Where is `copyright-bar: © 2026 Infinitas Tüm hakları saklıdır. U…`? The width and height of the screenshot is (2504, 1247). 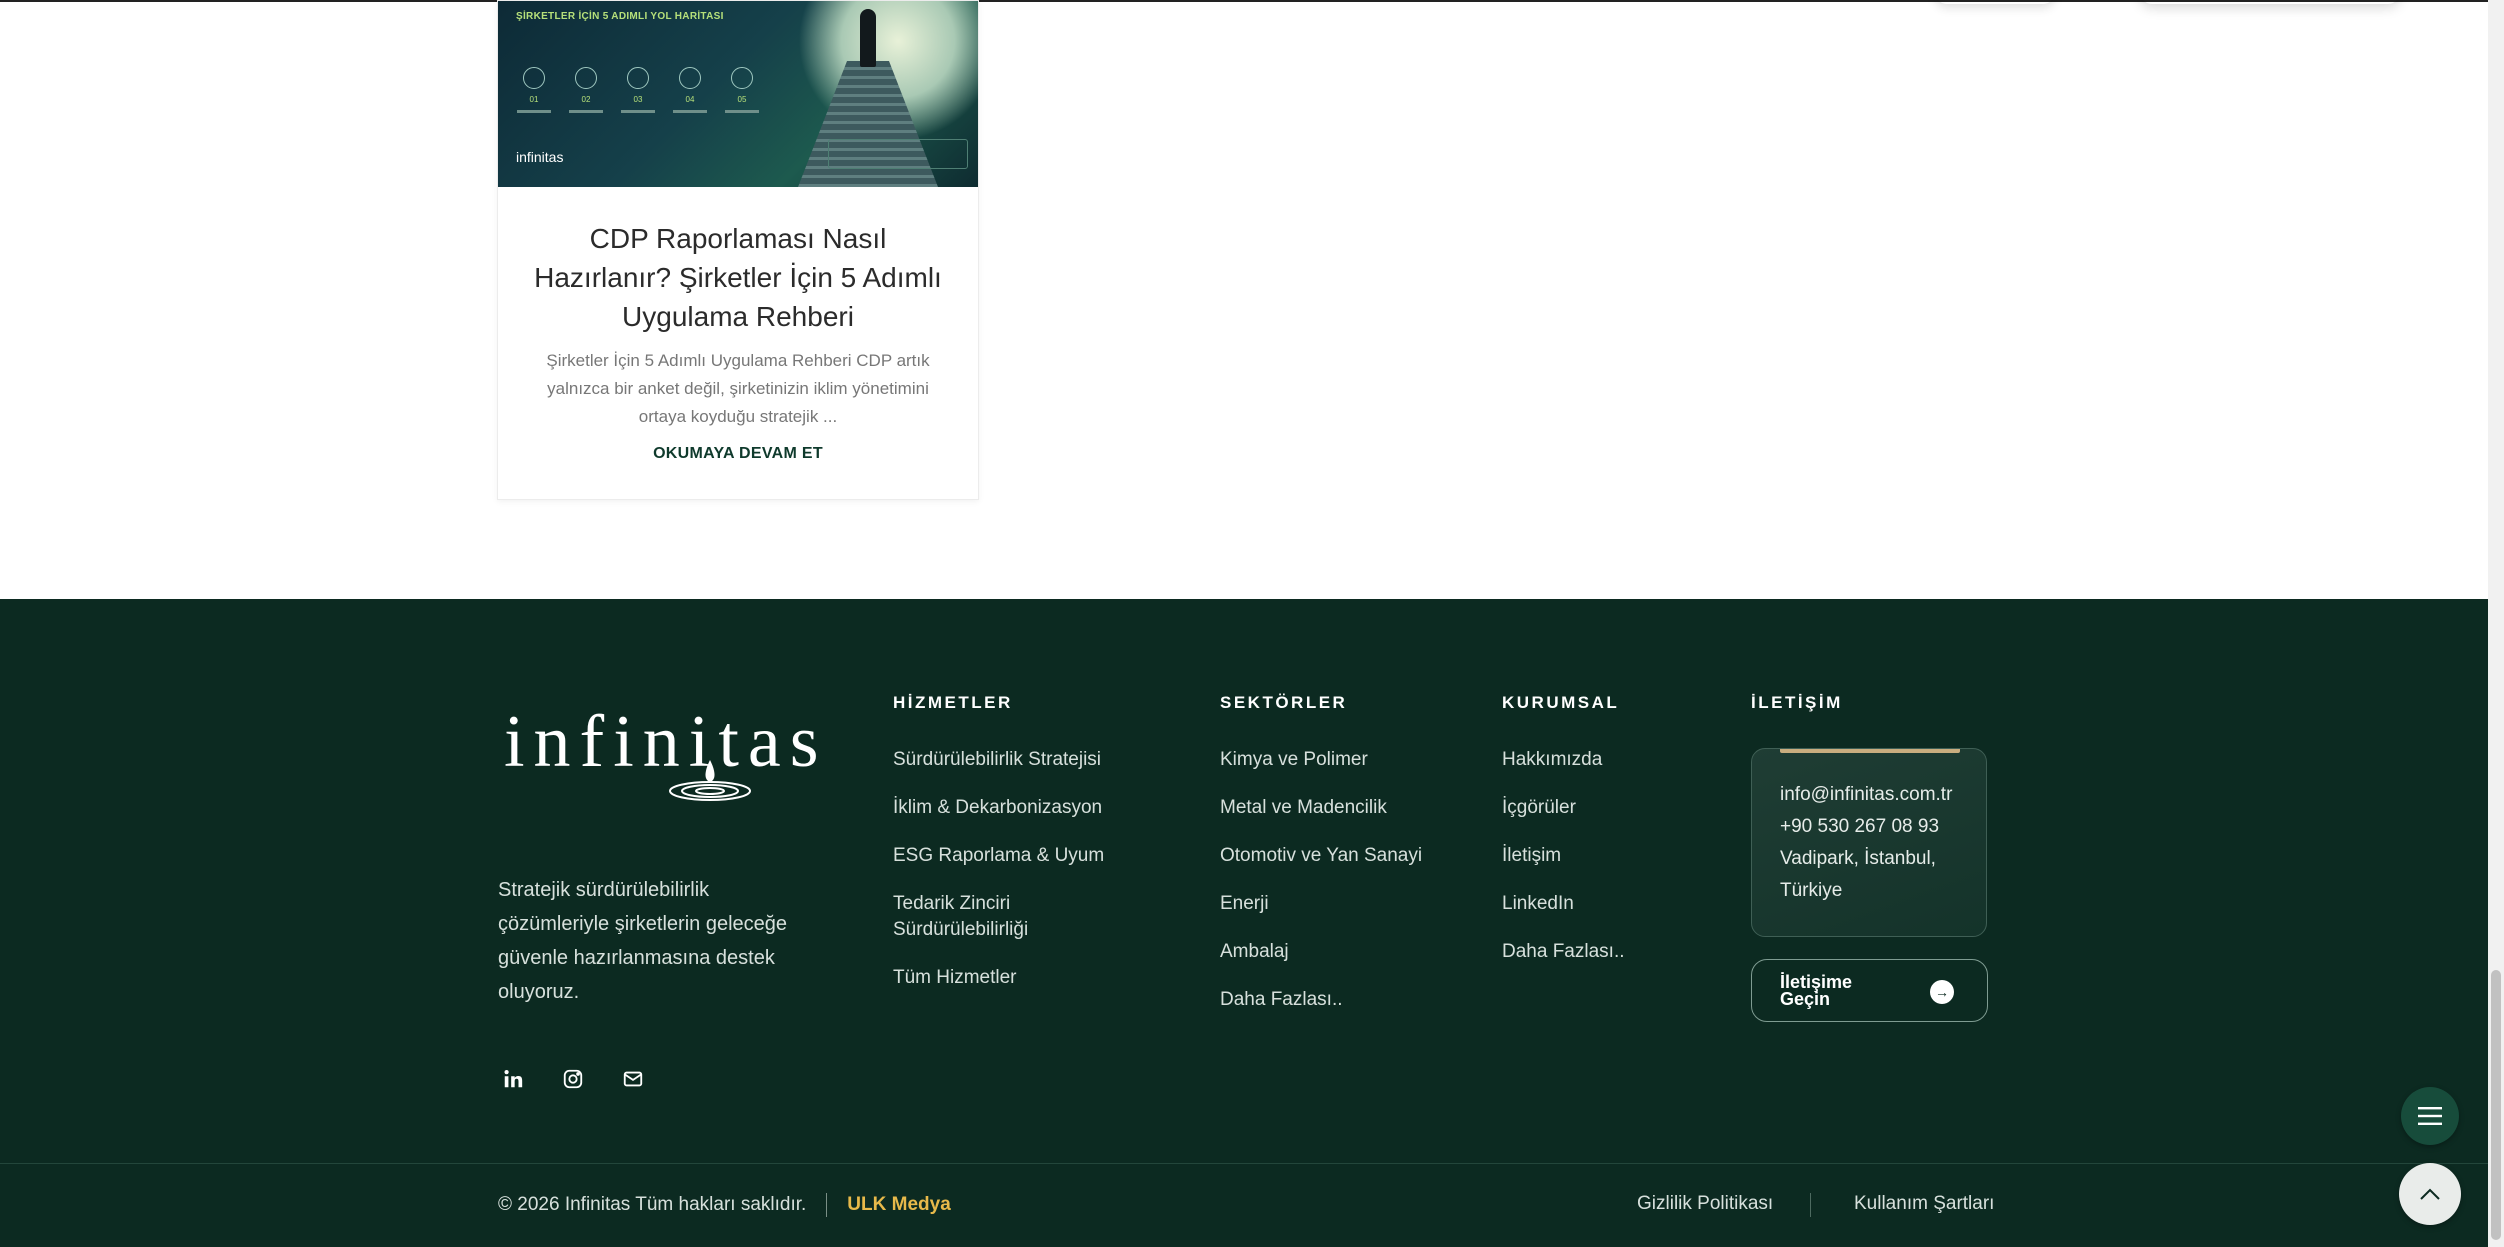
copyright-bar: © 2026 Infinitas Tüm hakları saklıdır. U… is located at coordinates (724, 1205).